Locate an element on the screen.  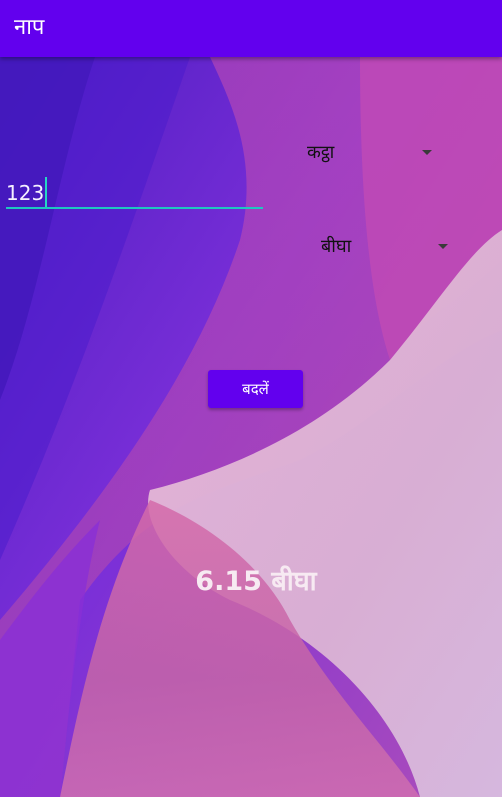
convert-button: बदलें is located at coordinates (255, 389).